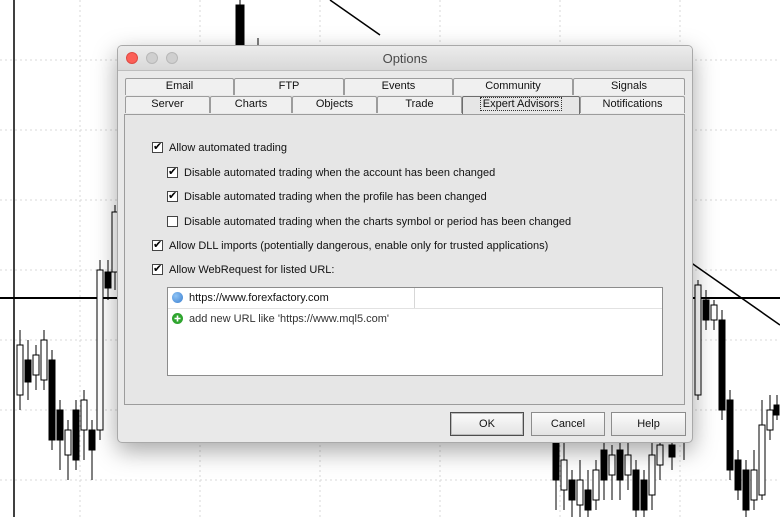 The height and width of the screenshot is (517, 780). Describe the element at coordinates (177, 297) in the screenshot. I see `globe-icon` at that location.